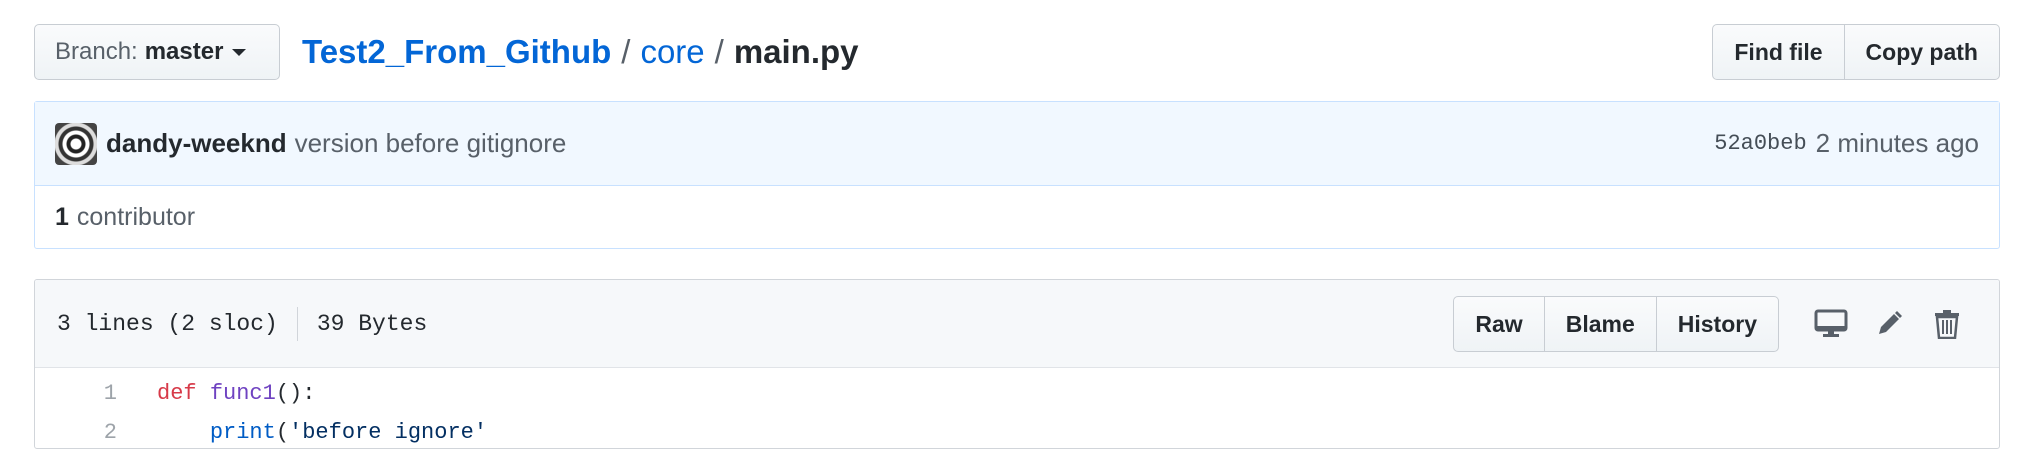 The image size is (2030, 466). Describe the element at coordinates (1760, 143) in the screenshot. I see `commit-sha-link: 52a0beb` at that location.